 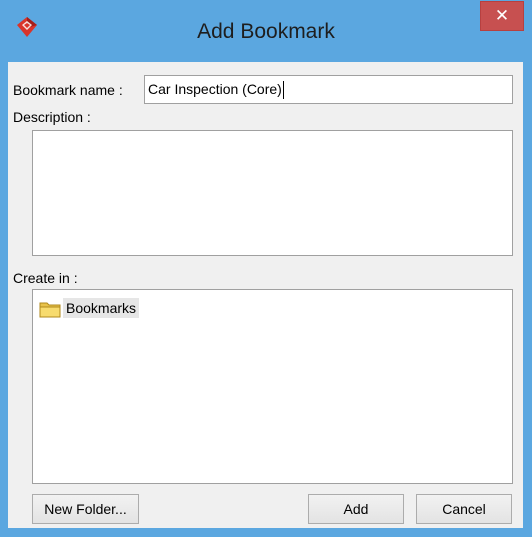 I want to click on add-button: Add, so click(x=356, y=509).